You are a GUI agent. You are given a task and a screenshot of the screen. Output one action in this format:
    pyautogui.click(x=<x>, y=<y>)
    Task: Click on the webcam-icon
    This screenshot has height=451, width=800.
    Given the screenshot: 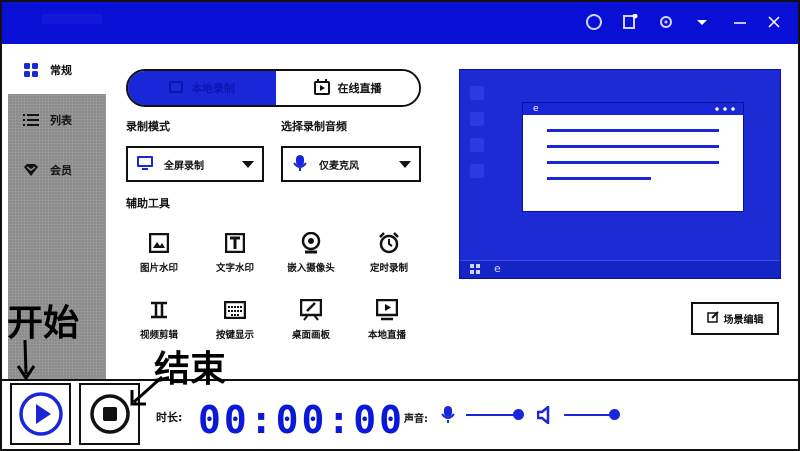 What is the action you would take?
    pyautogui.click(x=311, y=243)
    